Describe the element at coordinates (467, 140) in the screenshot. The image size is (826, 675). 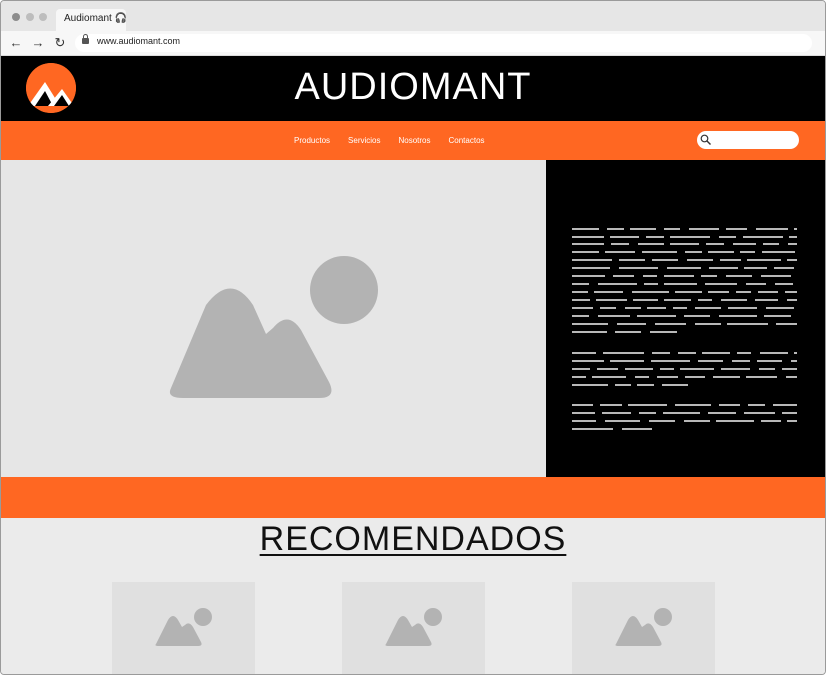
I see `nav-item-contactos: Contactos` at that location.